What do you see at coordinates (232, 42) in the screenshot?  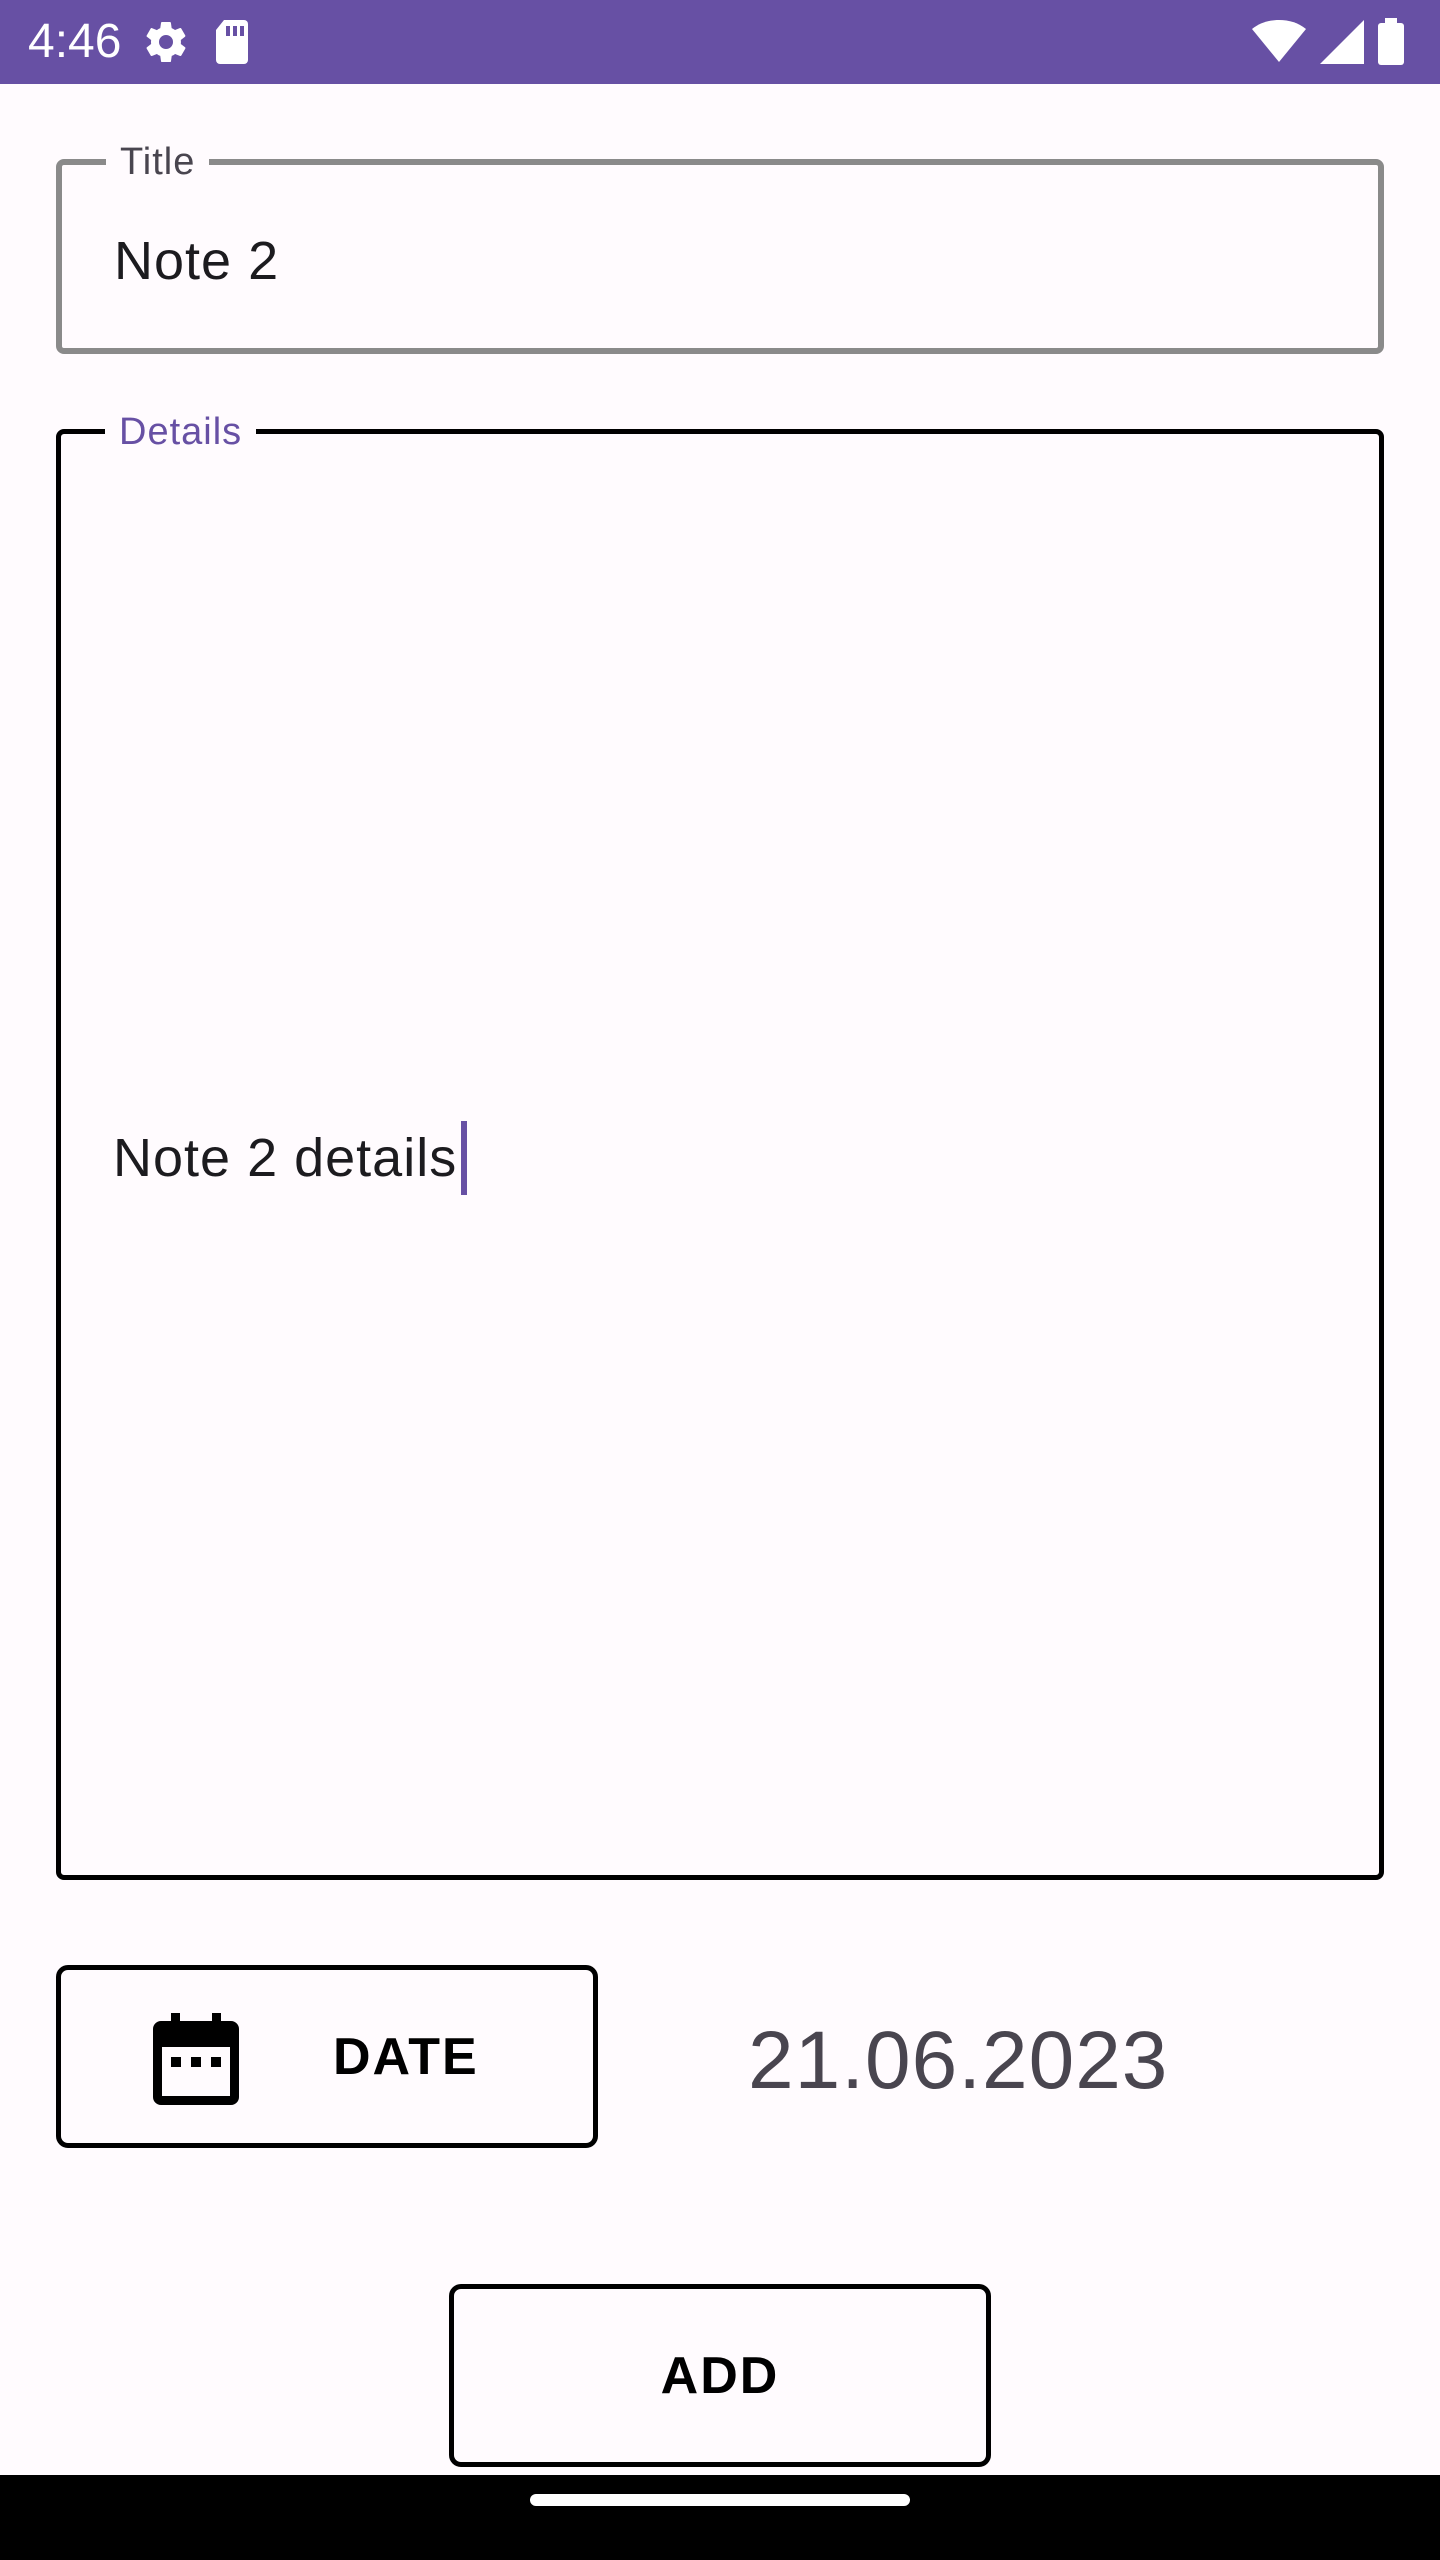 I see `sd-card-icon` at bounding box center [232, 42].